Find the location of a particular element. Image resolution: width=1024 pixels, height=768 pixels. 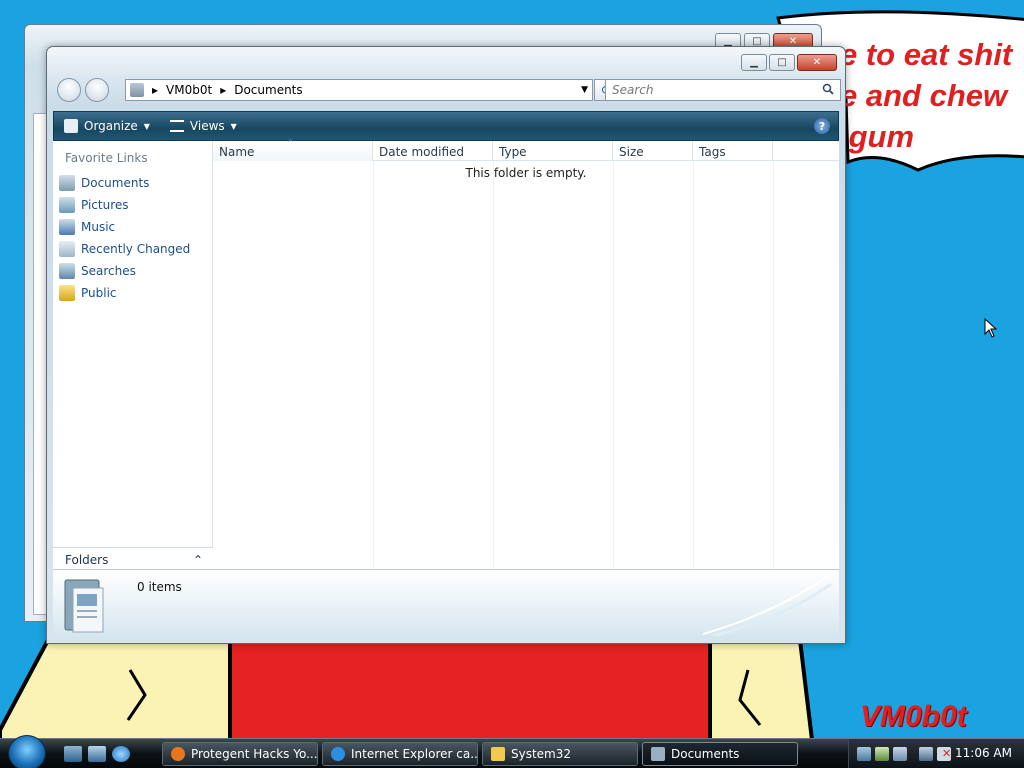

taskbar-item-label: Documents is located at coordinates (705, 754).